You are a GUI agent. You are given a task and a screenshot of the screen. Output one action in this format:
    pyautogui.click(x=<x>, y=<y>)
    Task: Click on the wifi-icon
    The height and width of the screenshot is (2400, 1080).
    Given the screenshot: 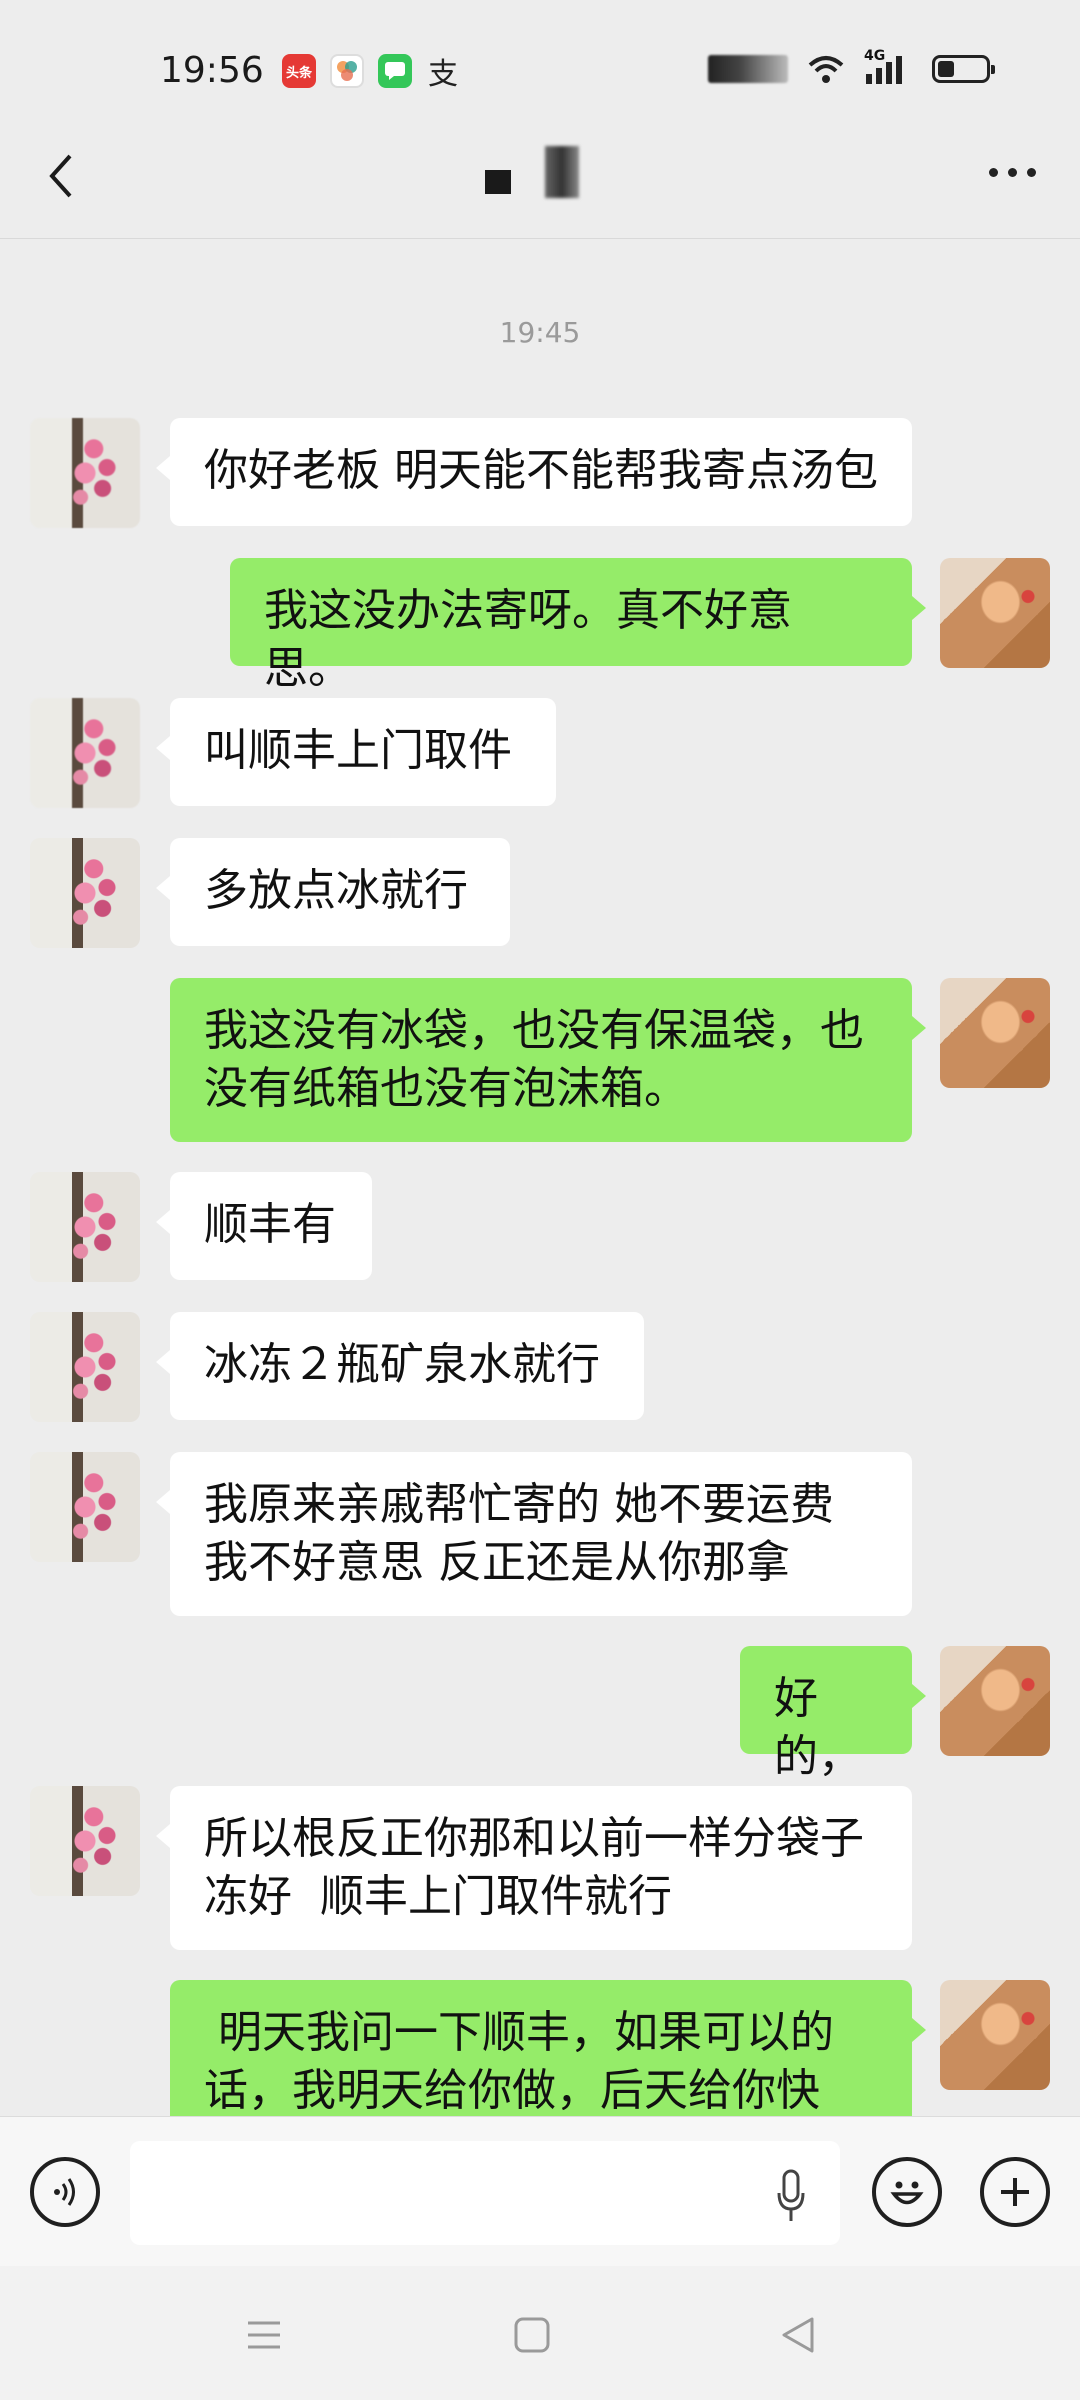 What is the action you would take?
    pyautogui.click(x=826, y=69)
    